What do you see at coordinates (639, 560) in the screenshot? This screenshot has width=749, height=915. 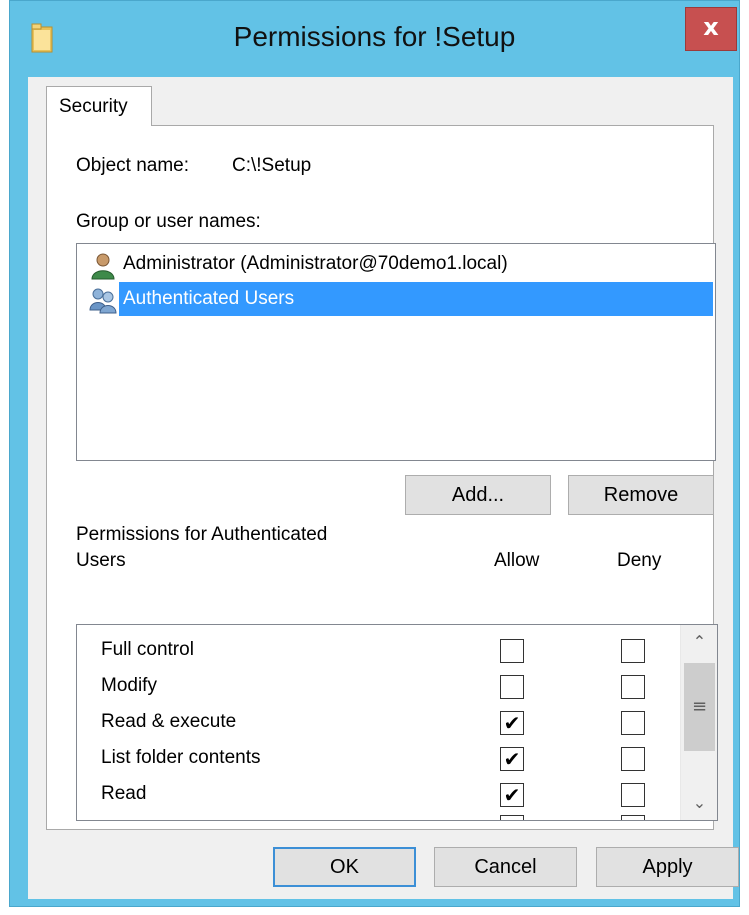 I see `deny-column-header: Deny` at bounding box center [639, 560].